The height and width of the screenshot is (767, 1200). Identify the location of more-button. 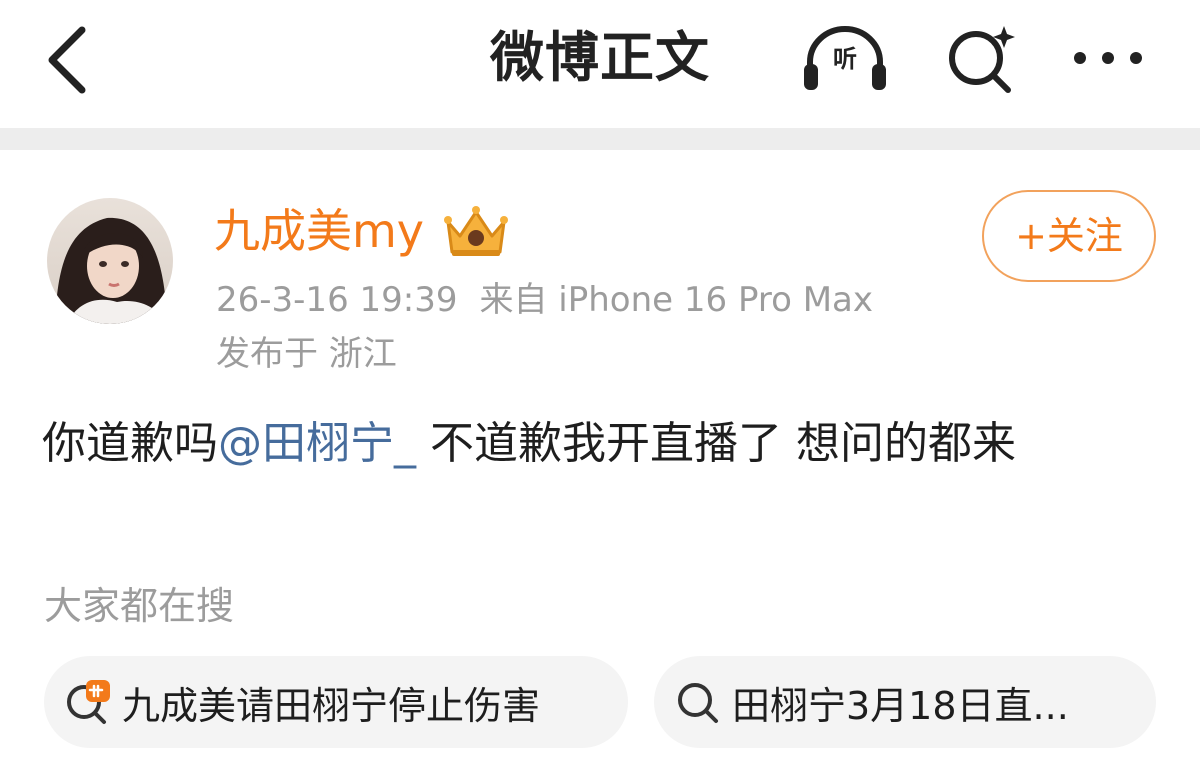
(1108, 58).